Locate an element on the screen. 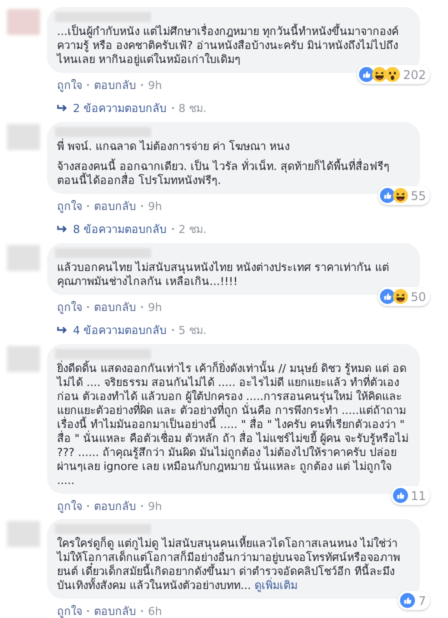 The width and height of the screenshot is (448, 618). replies-link: 8 ข้อความตอบกลับ is located at coordinates (119, 229).